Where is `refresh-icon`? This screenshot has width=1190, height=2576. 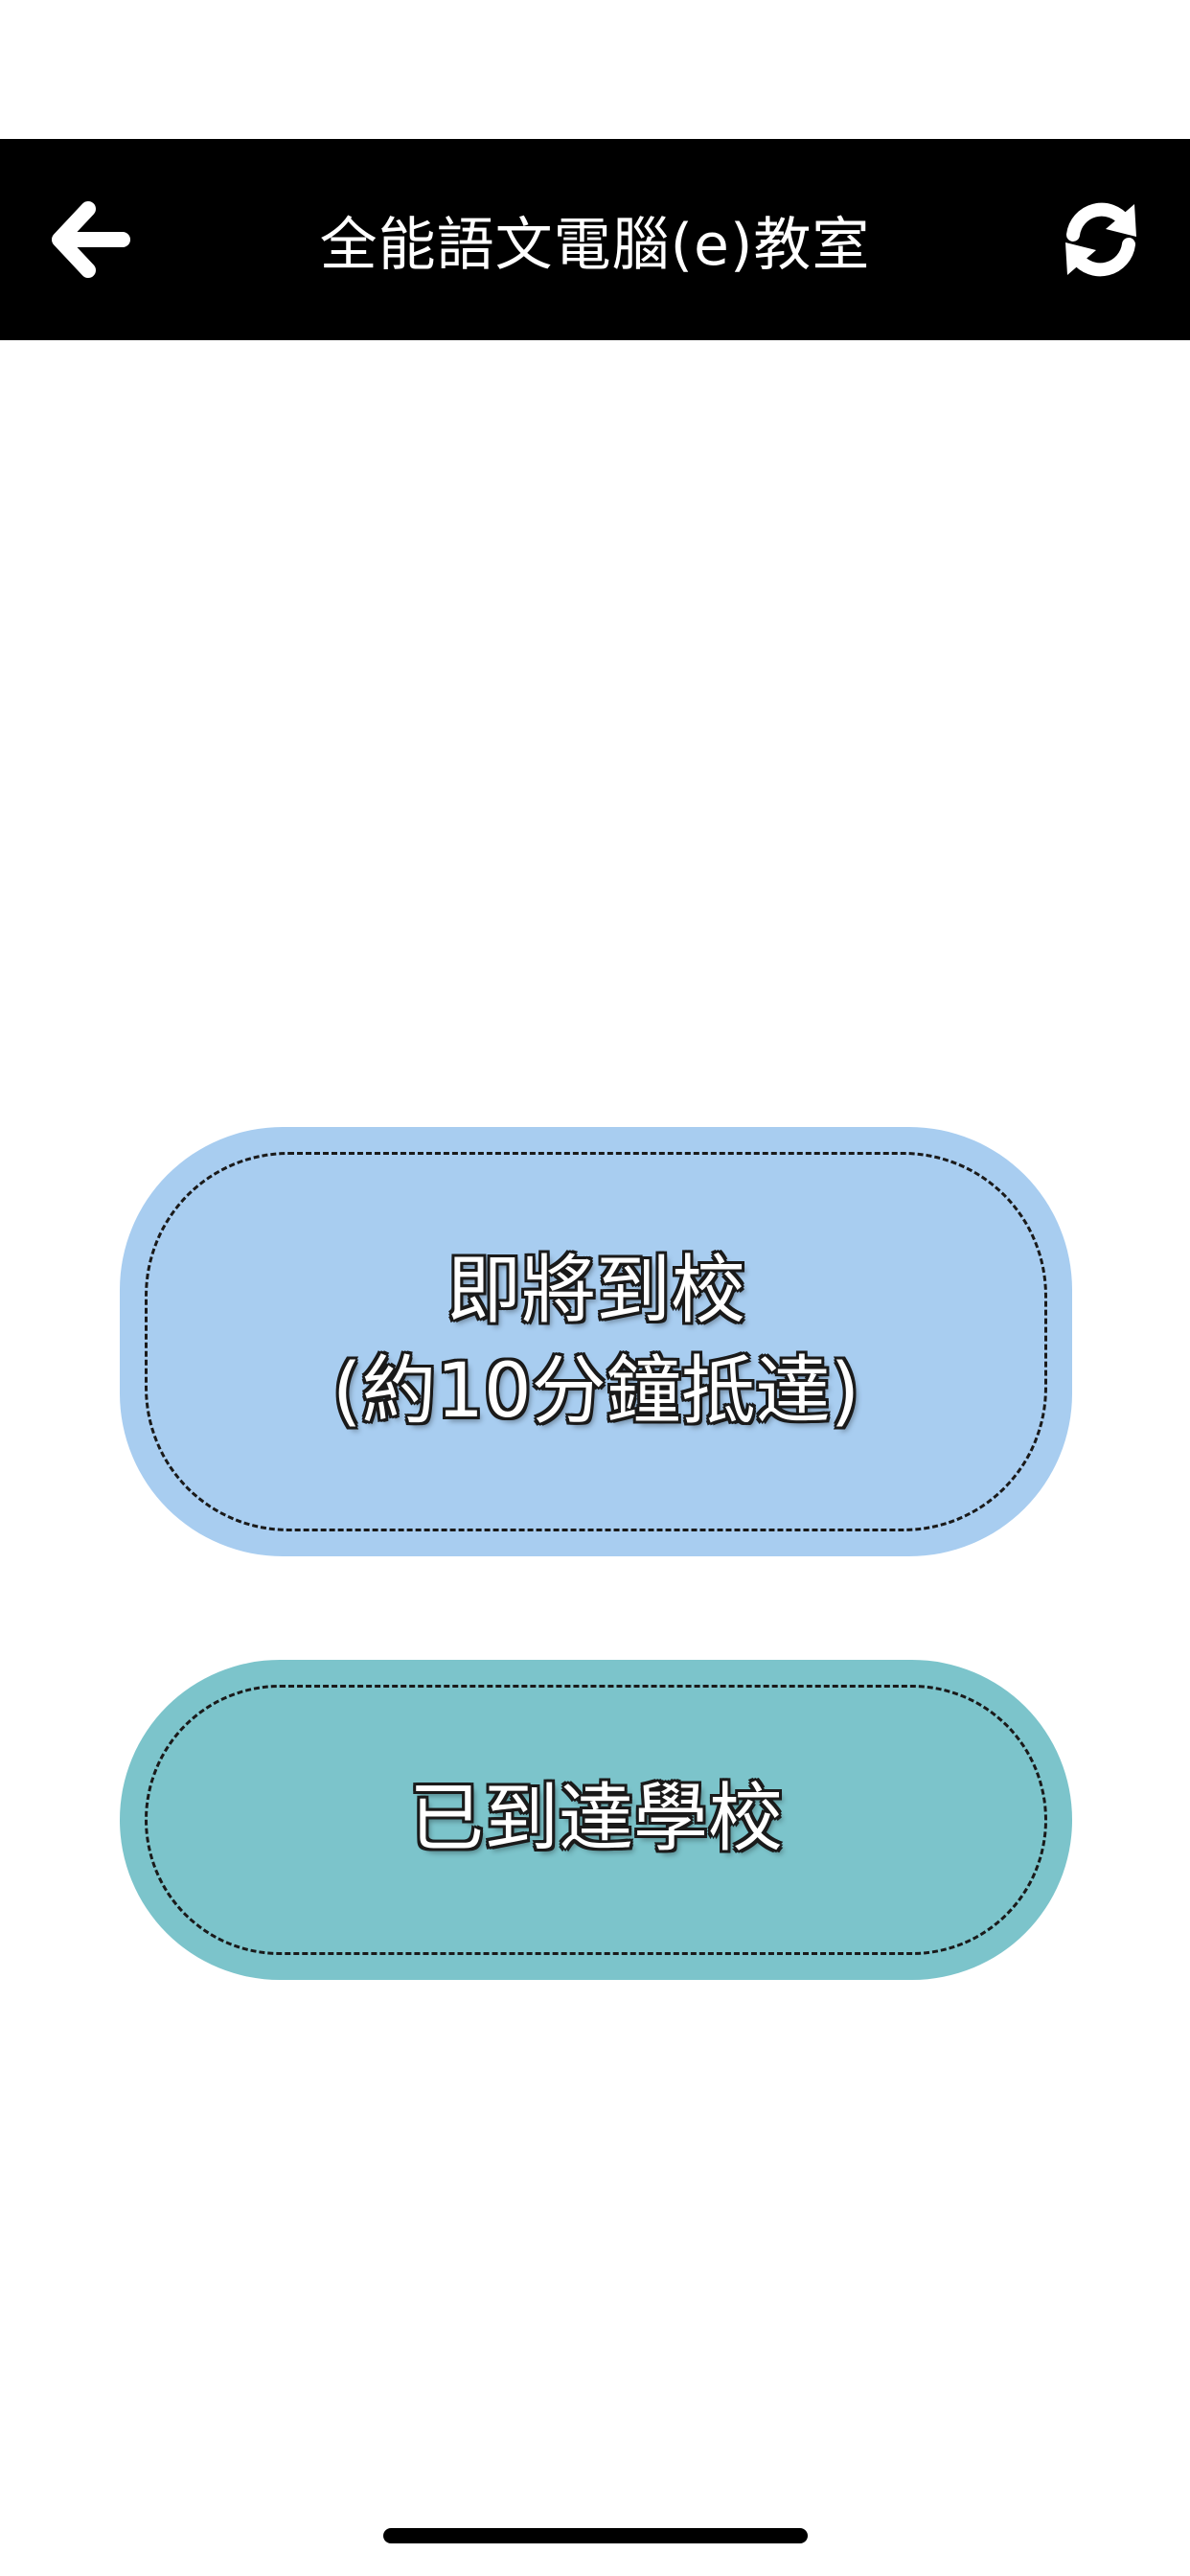 refresh-icon is located at coordinates (1101, 239).